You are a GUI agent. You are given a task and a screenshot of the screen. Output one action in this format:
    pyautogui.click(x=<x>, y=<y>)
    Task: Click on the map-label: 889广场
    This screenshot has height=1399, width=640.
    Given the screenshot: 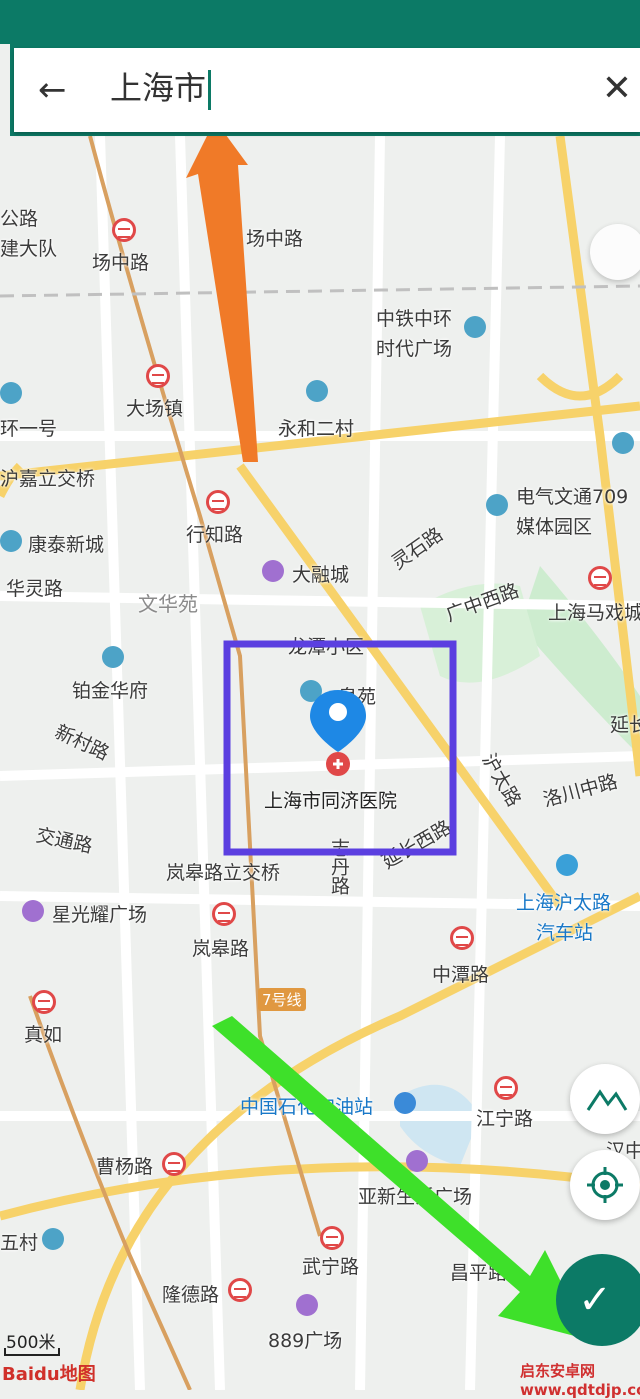 What is the action you would take?
    pyautogui.click(x=305, y=1341)
    